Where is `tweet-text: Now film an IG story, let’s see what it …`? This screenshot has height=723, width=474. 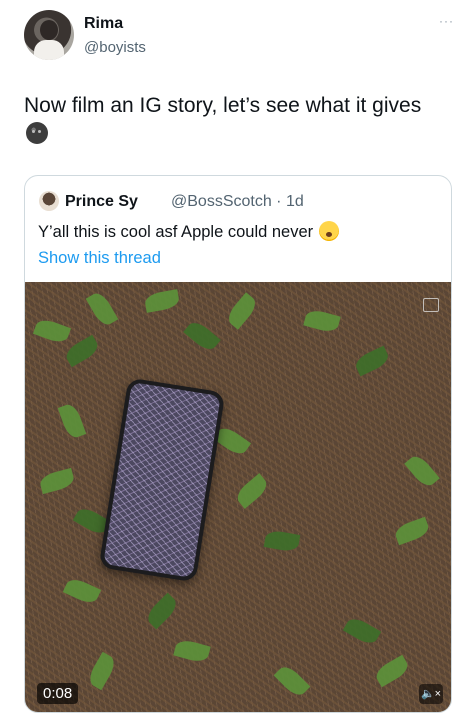 tweet-text: Now film an IG story, let’s see what it … is located at coordinates (223, 105).